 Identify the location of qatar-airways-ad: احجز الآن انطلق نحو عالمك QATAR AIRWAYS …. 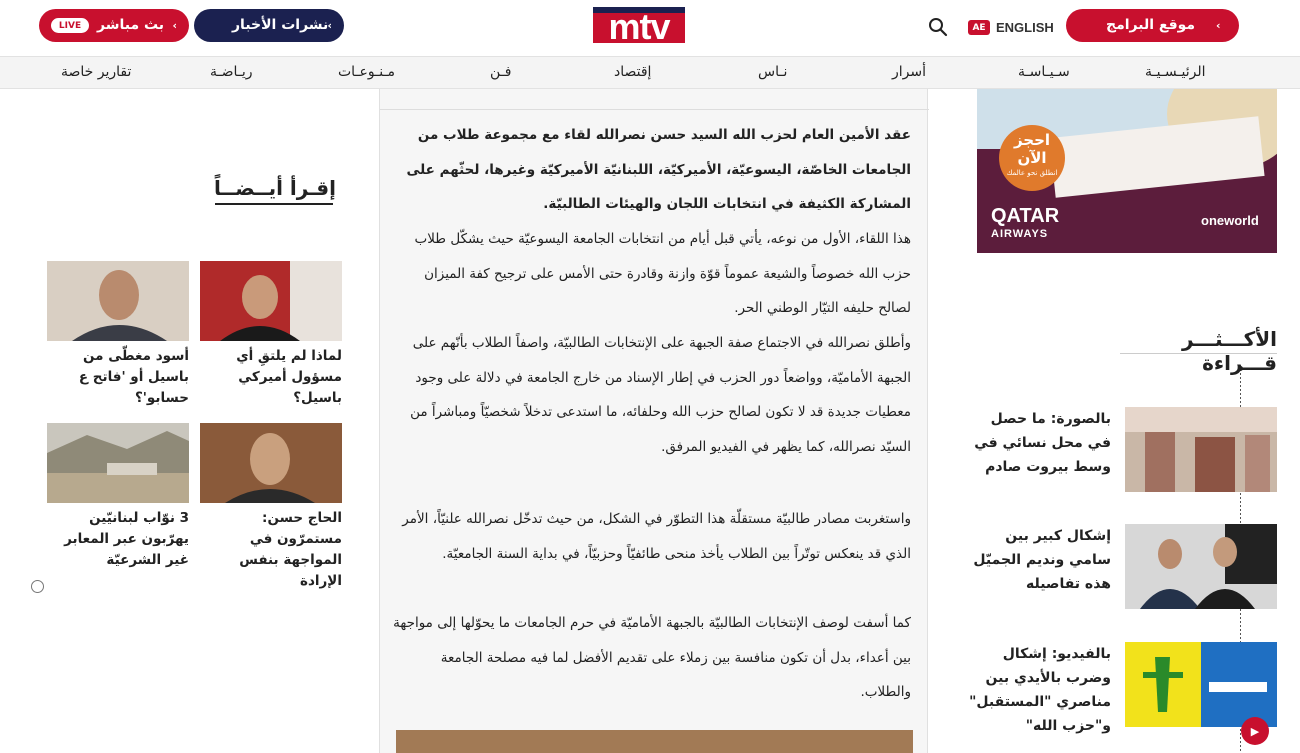
(1127, 171).